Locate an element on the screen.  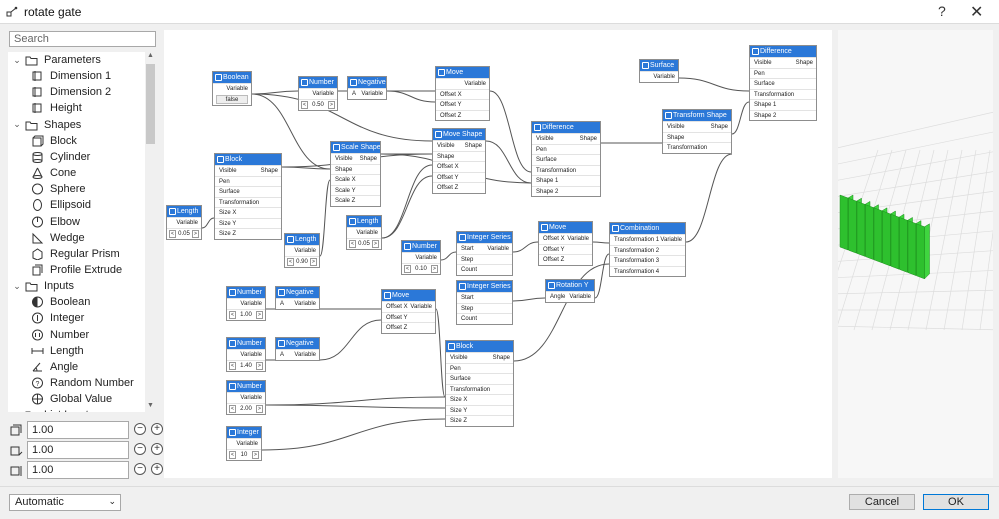
node-input: Scale X is located at coordinates (355, 179).